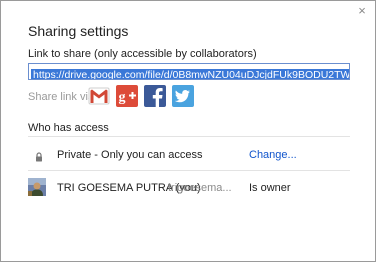  I want to click on twitter-icon, so click(183, 96).